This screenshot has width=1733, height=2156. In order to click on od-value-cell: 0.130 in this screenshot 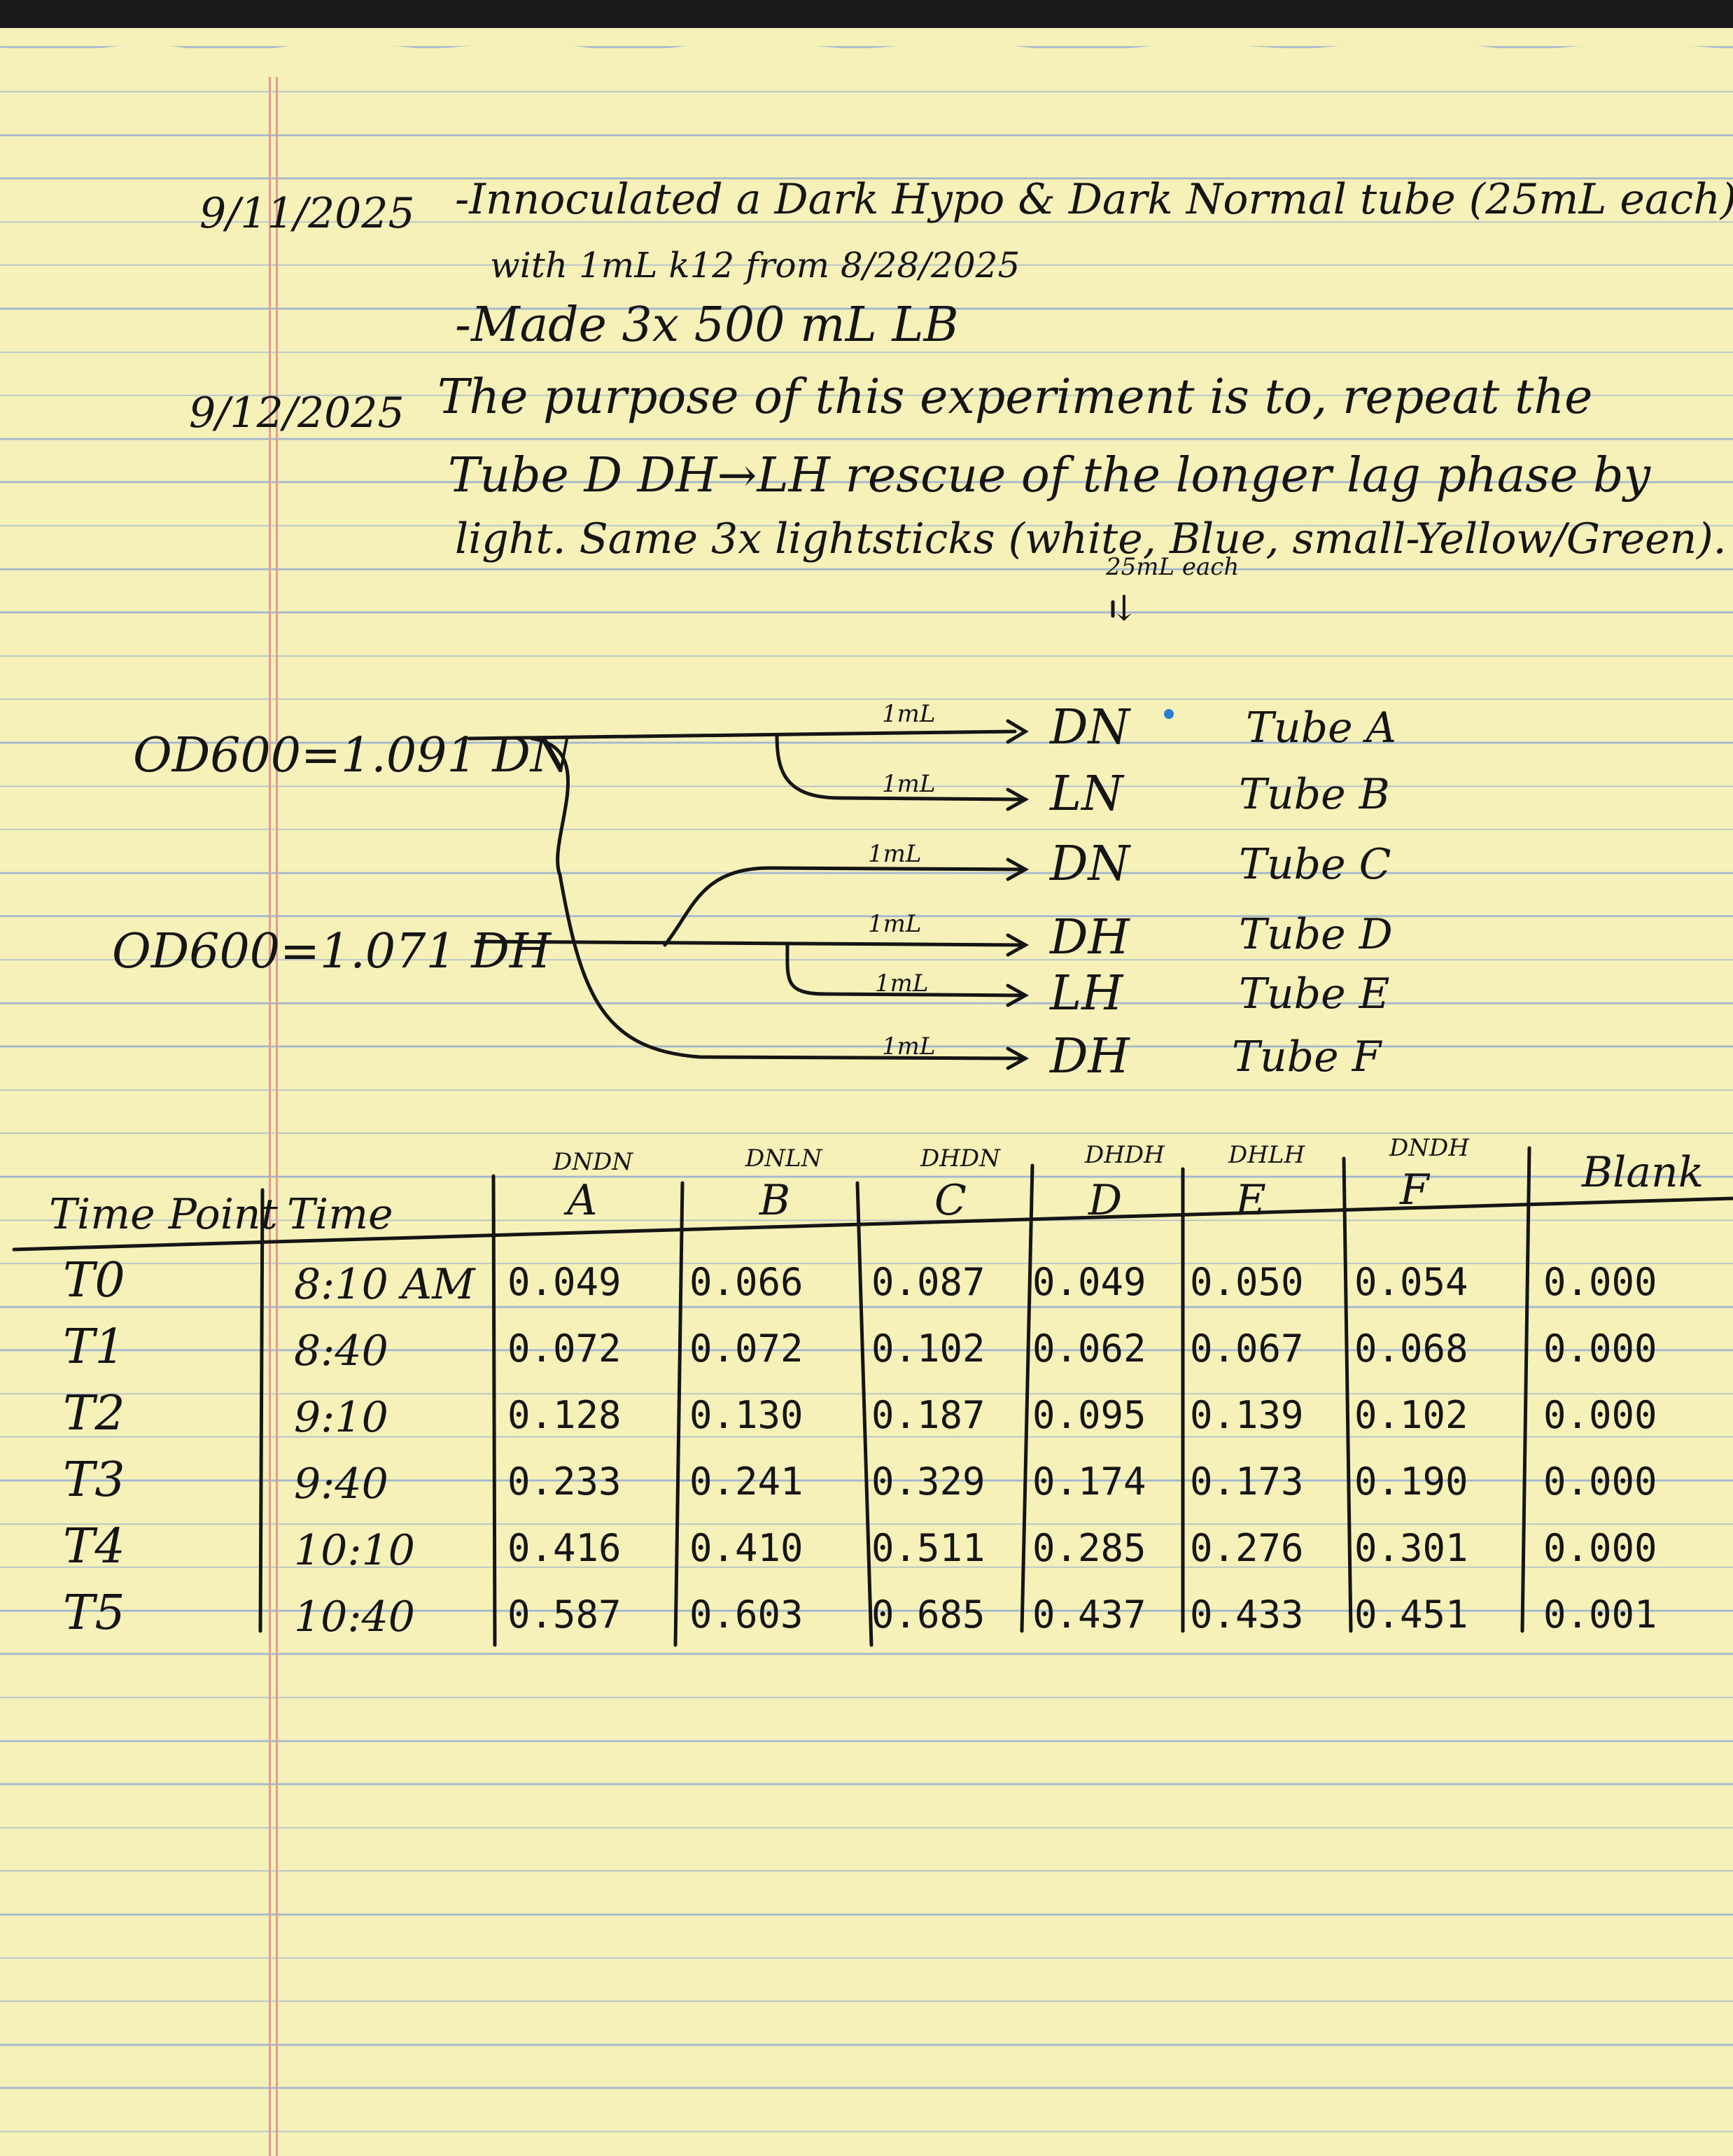, I will do `click(746, 1415)`.